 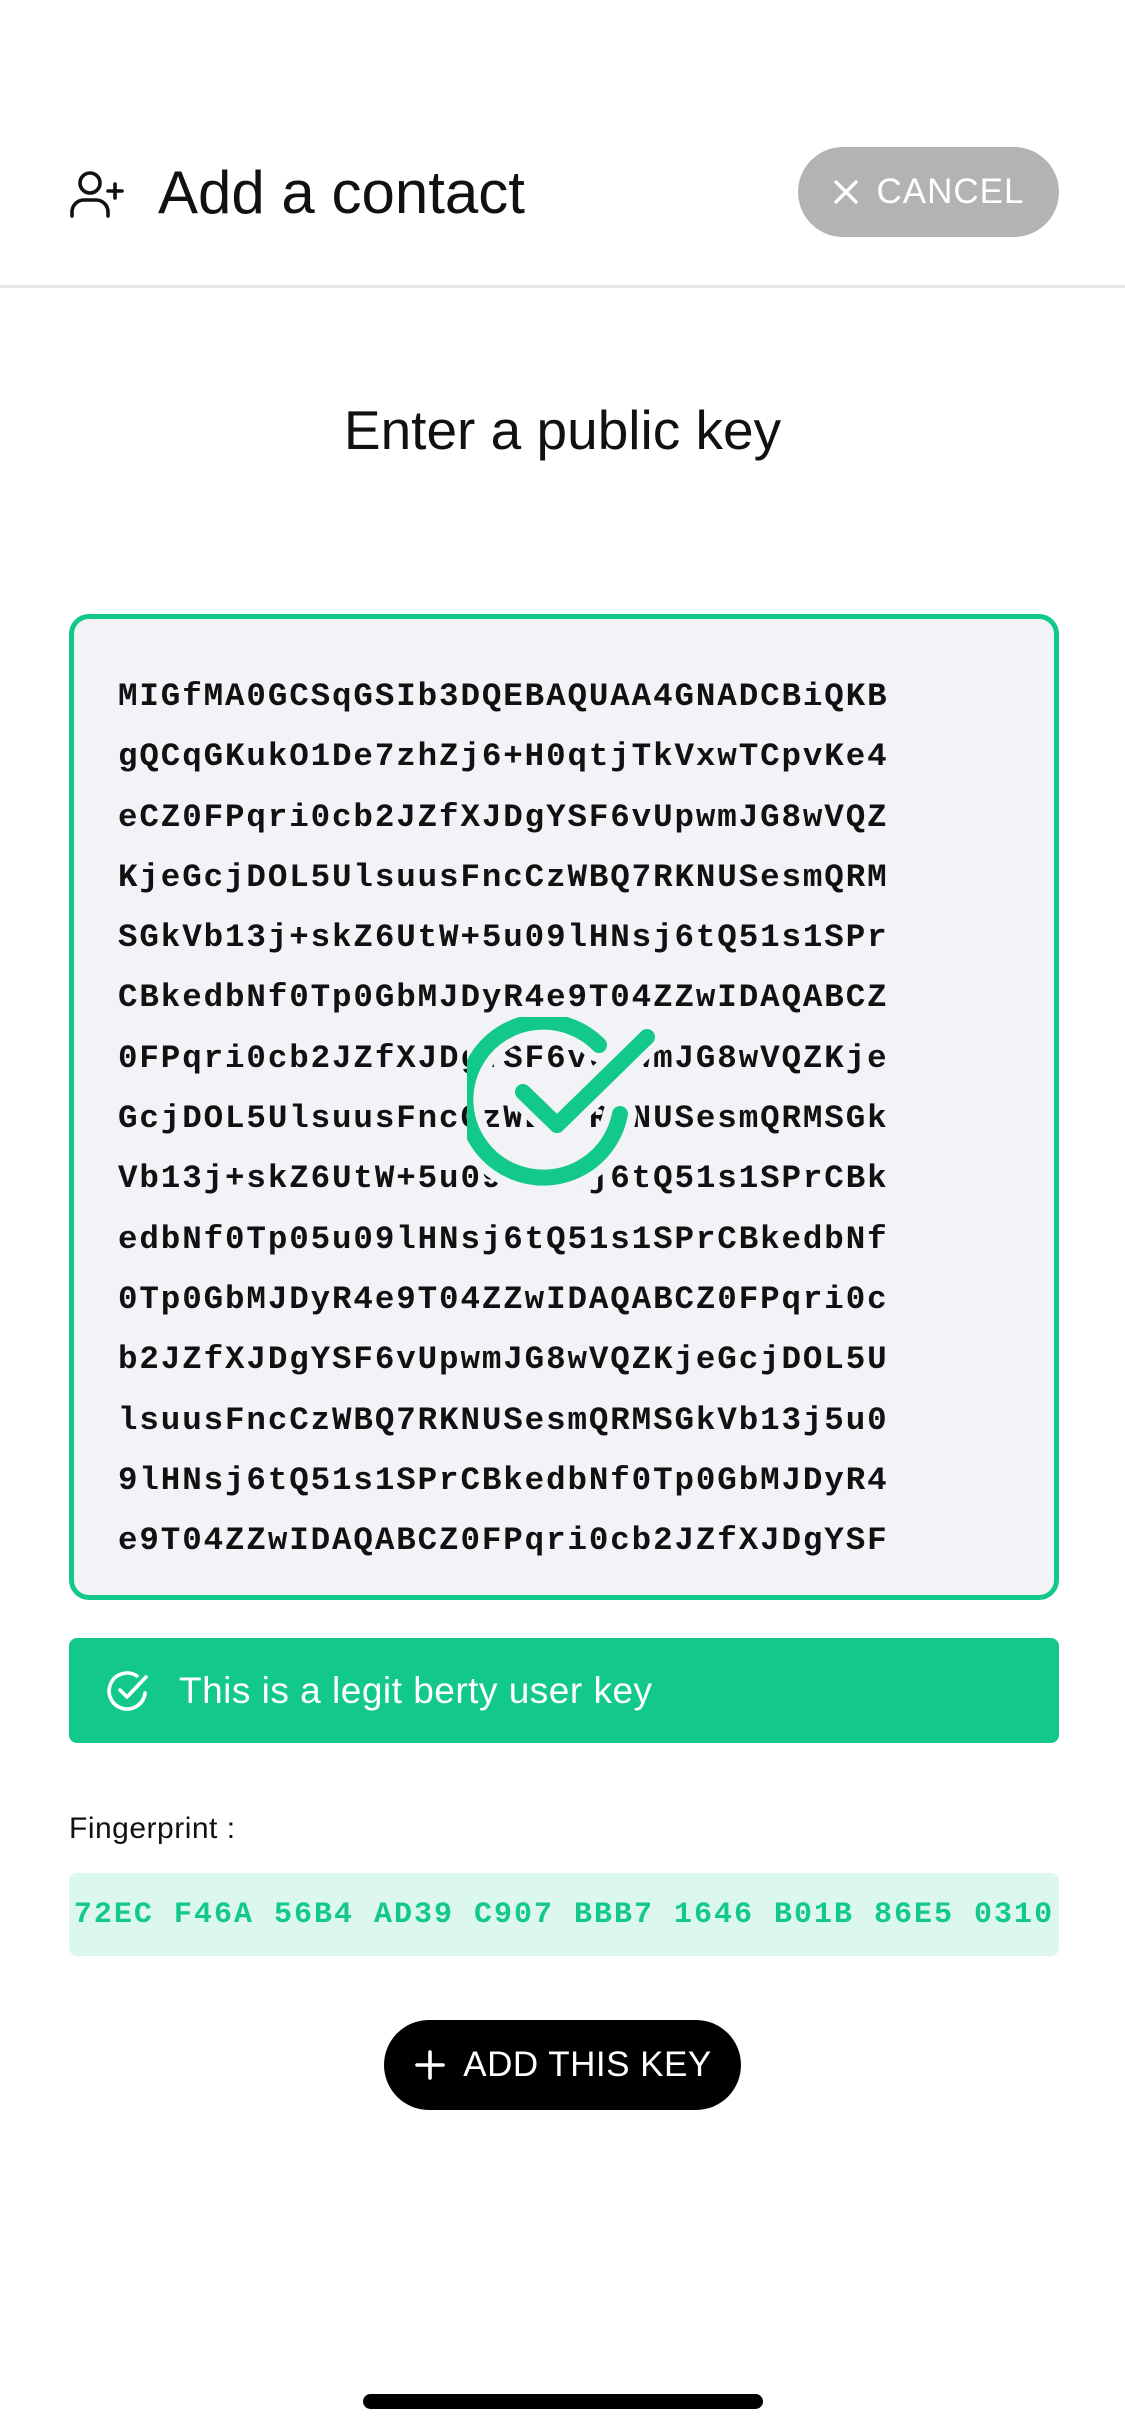 I want to click on validation-banner: This is a legit berty user key, so click(x=564, y=1690).